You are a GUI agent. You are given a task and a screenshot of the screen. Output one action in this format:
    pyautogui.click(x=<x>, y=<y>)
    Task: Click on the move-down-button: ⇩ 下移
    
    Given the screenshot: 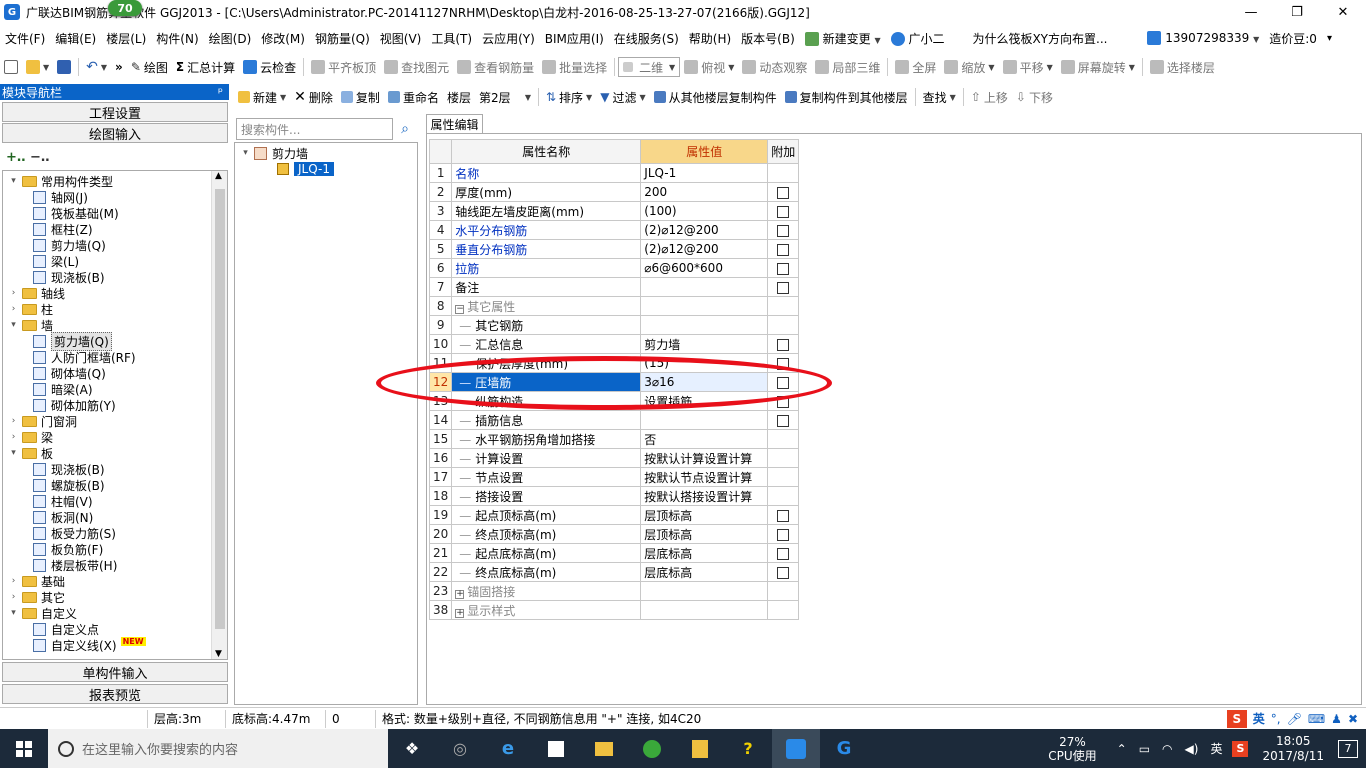 What is the action you would take?
    pyautogui.click(x=1034, y=97)
    